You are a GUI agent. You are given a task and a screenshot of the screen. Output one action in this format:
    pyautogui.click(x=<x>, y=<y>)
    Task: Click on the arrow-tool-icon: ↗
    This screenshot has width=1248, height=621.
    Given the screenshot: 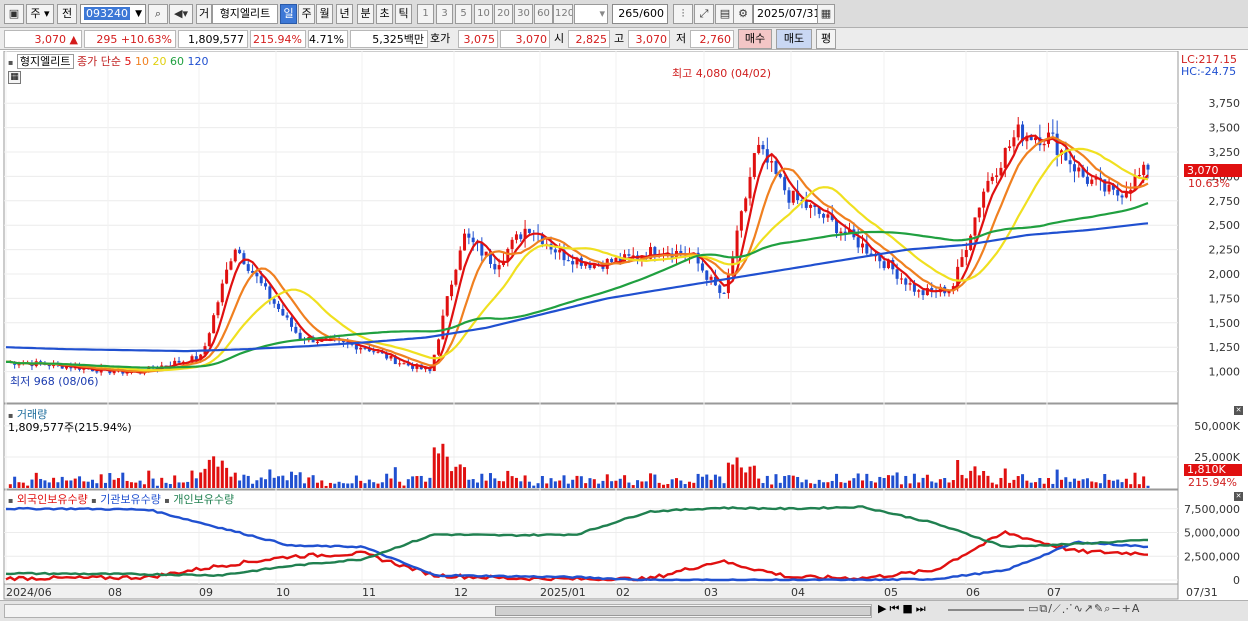 What is the action you would take?
    pyautogui.click(x=1089, y=608)
    